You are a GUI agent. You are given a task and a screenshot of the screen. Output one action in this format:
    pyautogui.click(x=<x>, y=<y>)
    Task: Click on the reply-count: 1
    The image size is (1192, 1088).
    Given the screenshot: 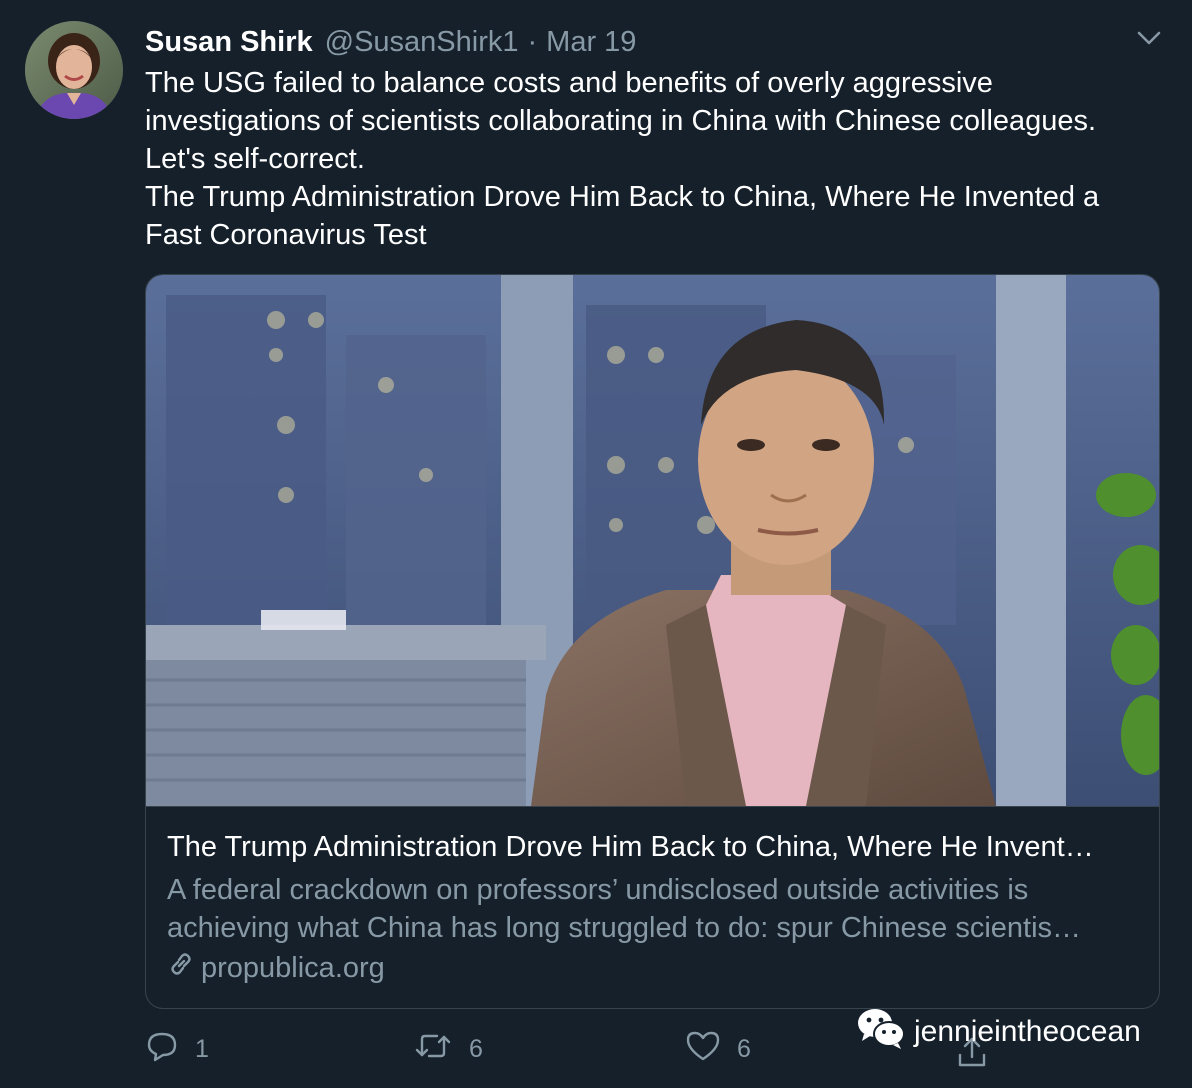 What is the action you would take?
    pyautogui.click(x=202, y=1048)
    